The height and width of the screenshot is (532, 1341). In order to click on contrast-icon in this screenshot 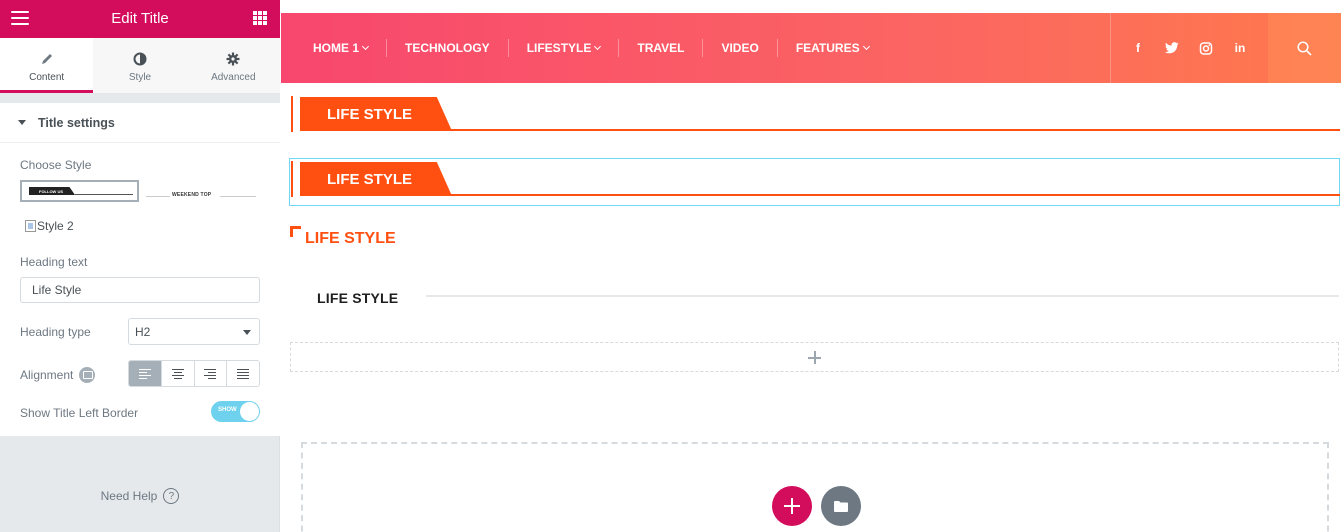, I will do `click(140, 59)`.